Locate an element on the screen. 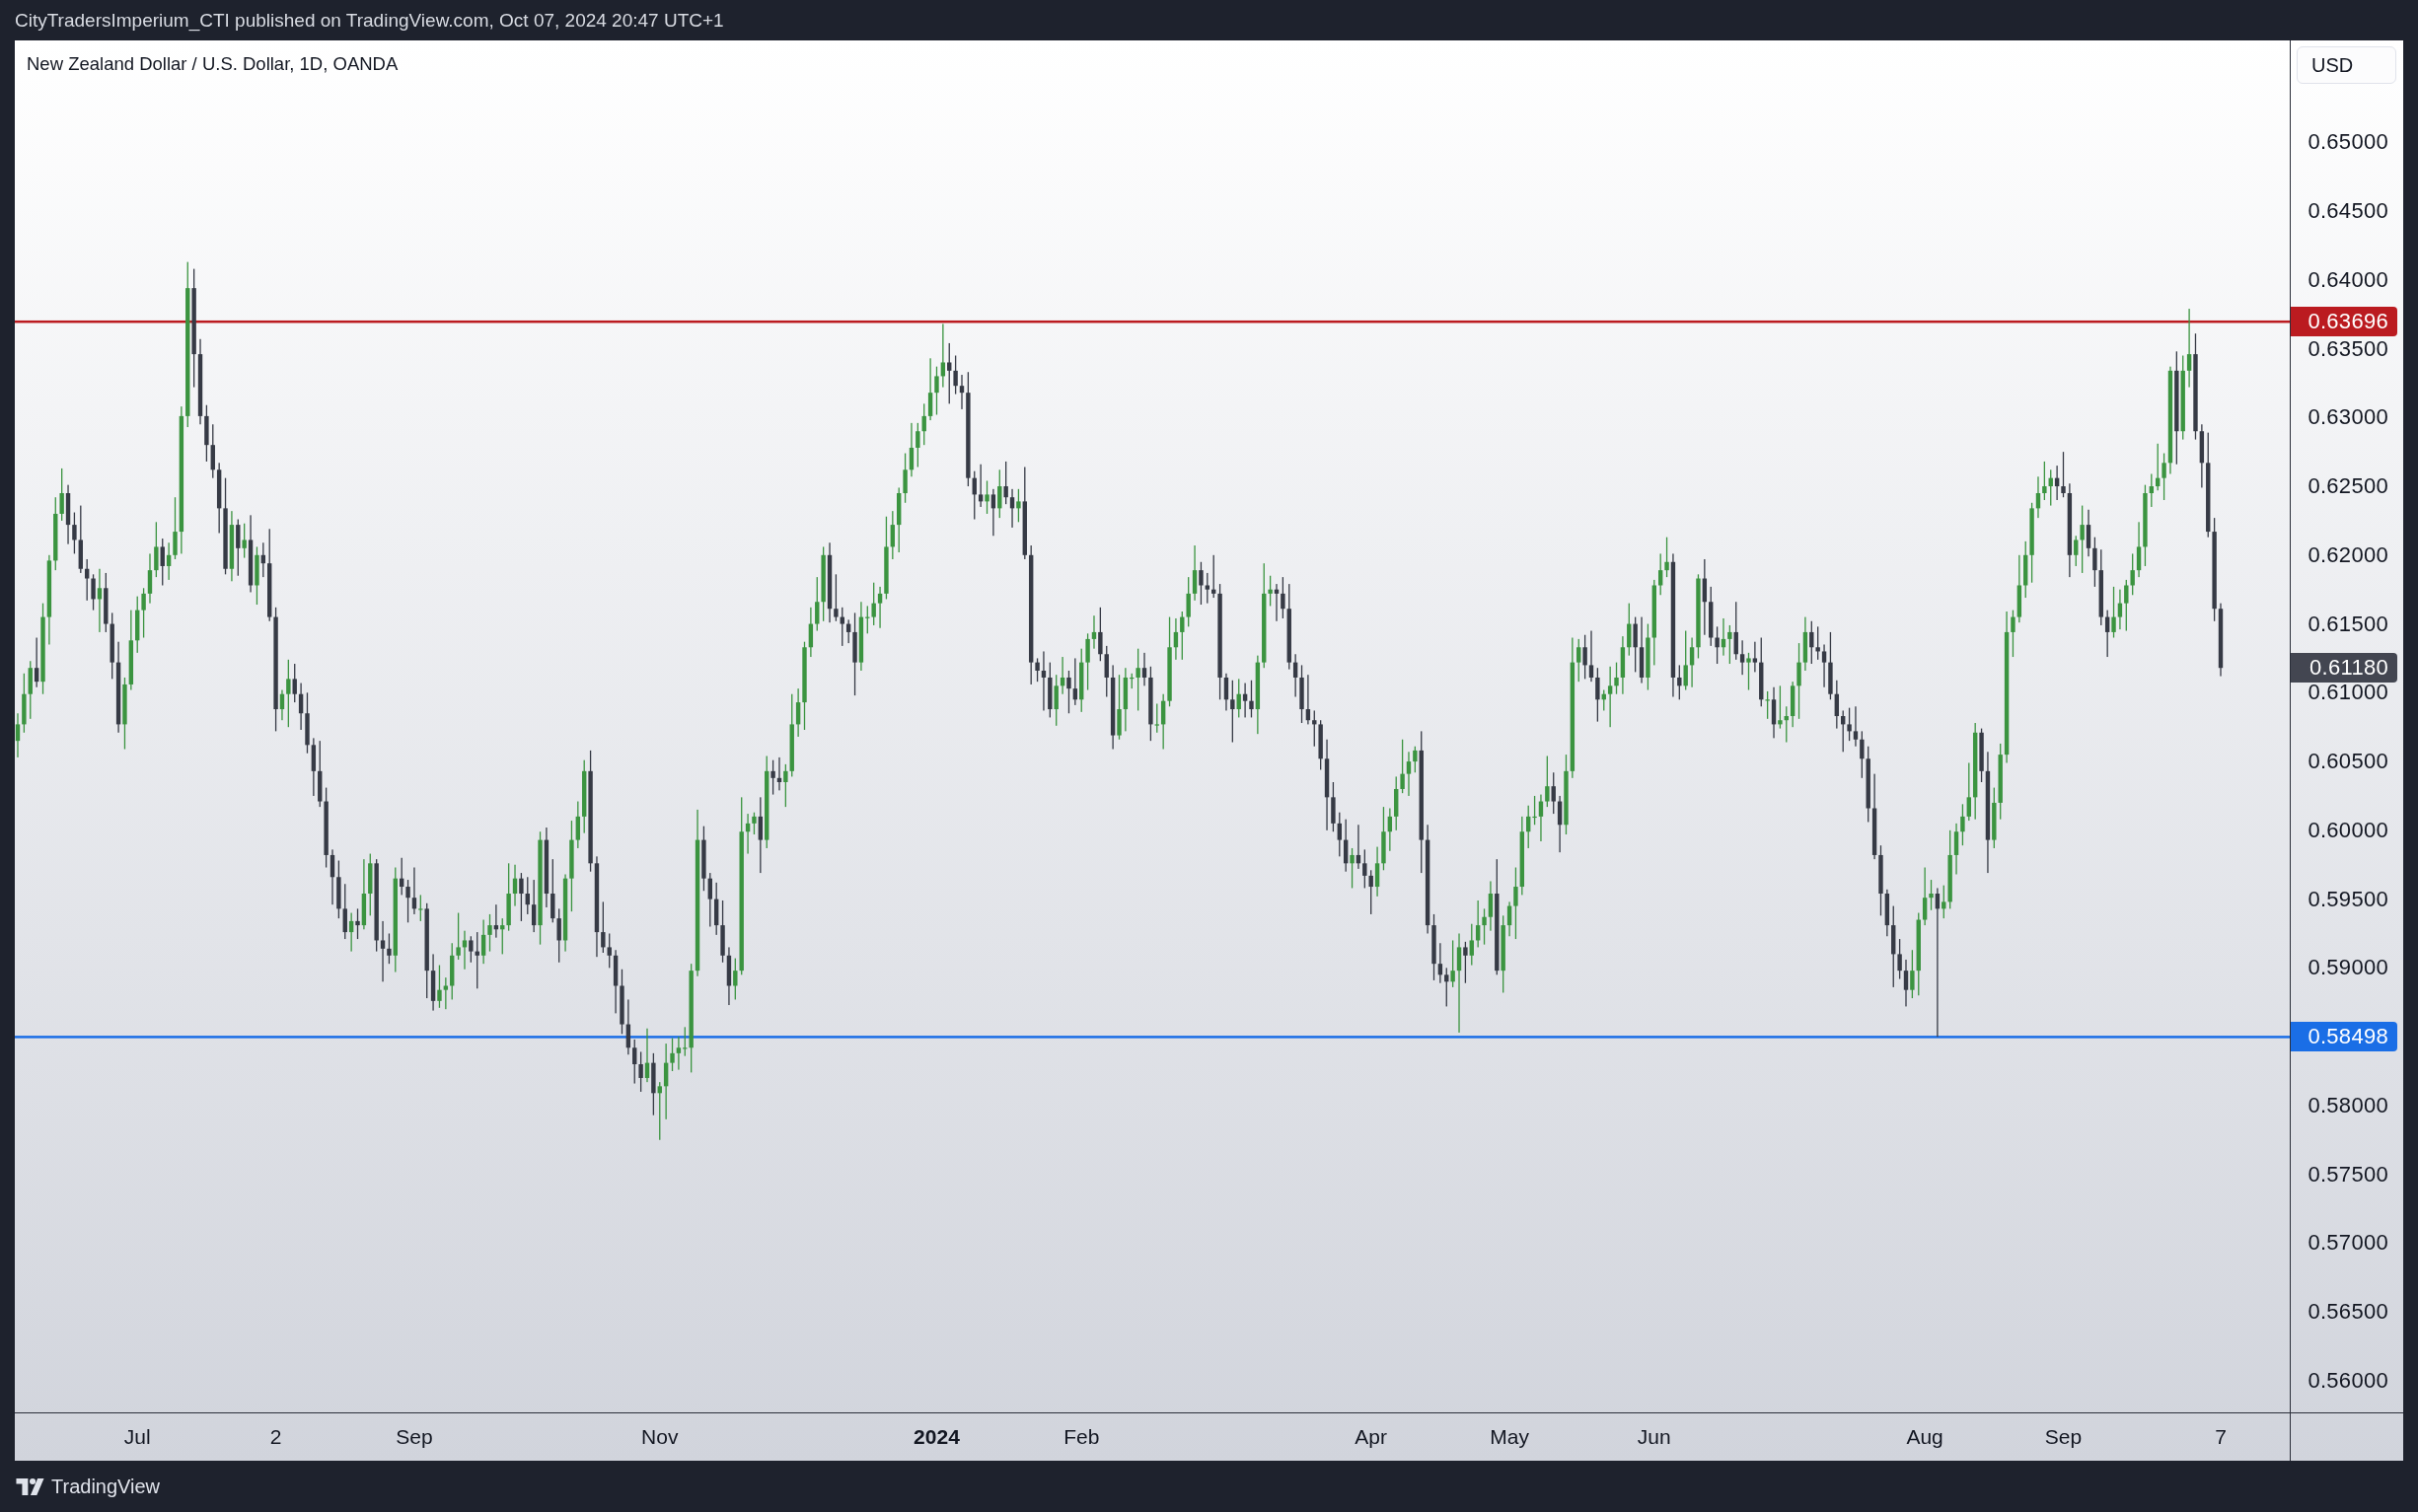 The width and height of the screenshot is (2418, 1512). time-scale-label: Feb is located at coordinates (1081, 1437).